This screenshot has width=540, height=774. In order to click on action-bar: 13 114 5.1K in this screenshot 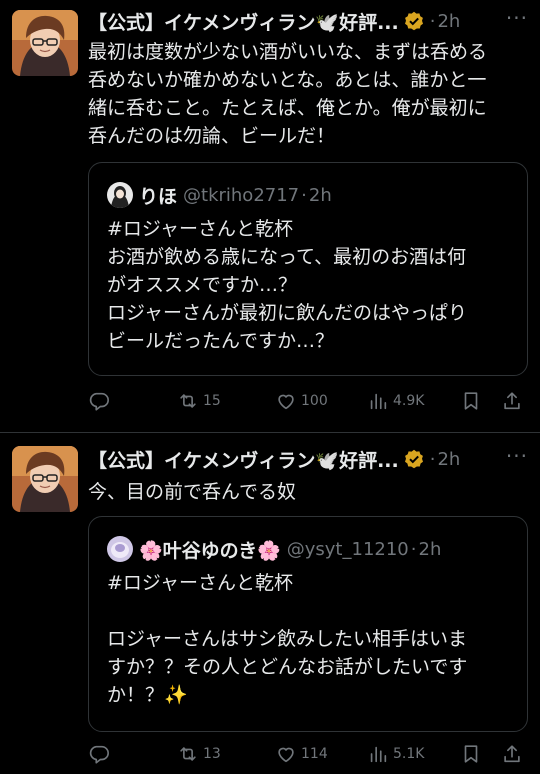, I will do `click(308, 754)`.